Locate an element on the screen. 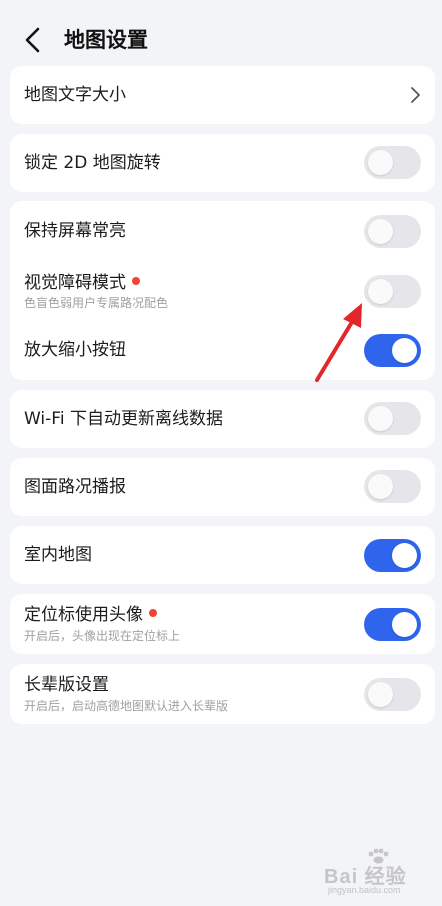 The height and width of the screenshot is (906, 442). back-button is located at coordinates (34, 40).